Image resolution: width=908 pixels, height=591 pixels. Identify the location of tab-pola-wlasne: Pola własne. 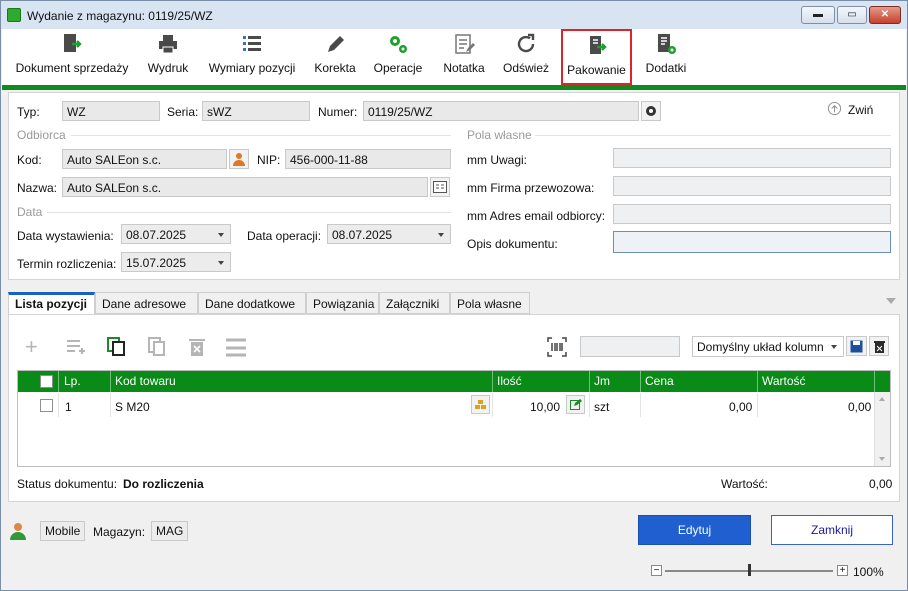
(490, 303).